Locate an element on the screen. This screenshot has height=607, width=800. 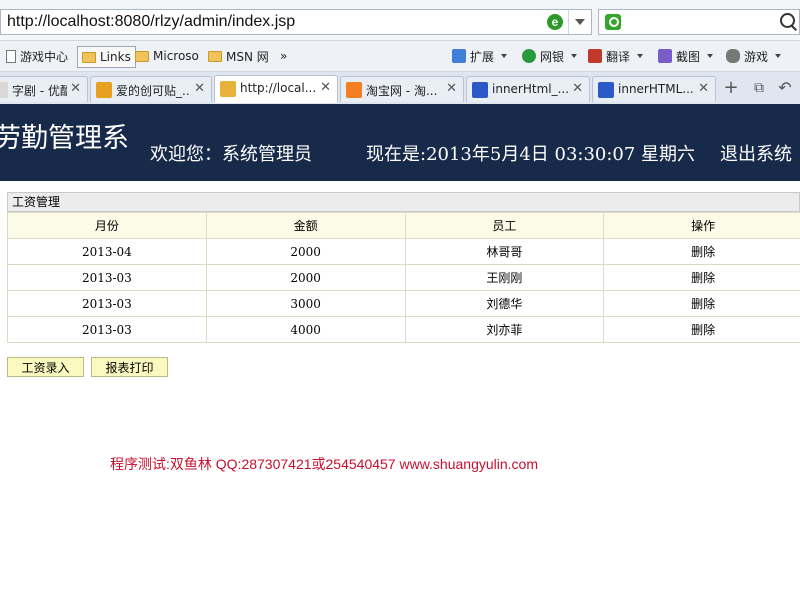
bookmarks-more-button: » is located at coordinates (283, 56).